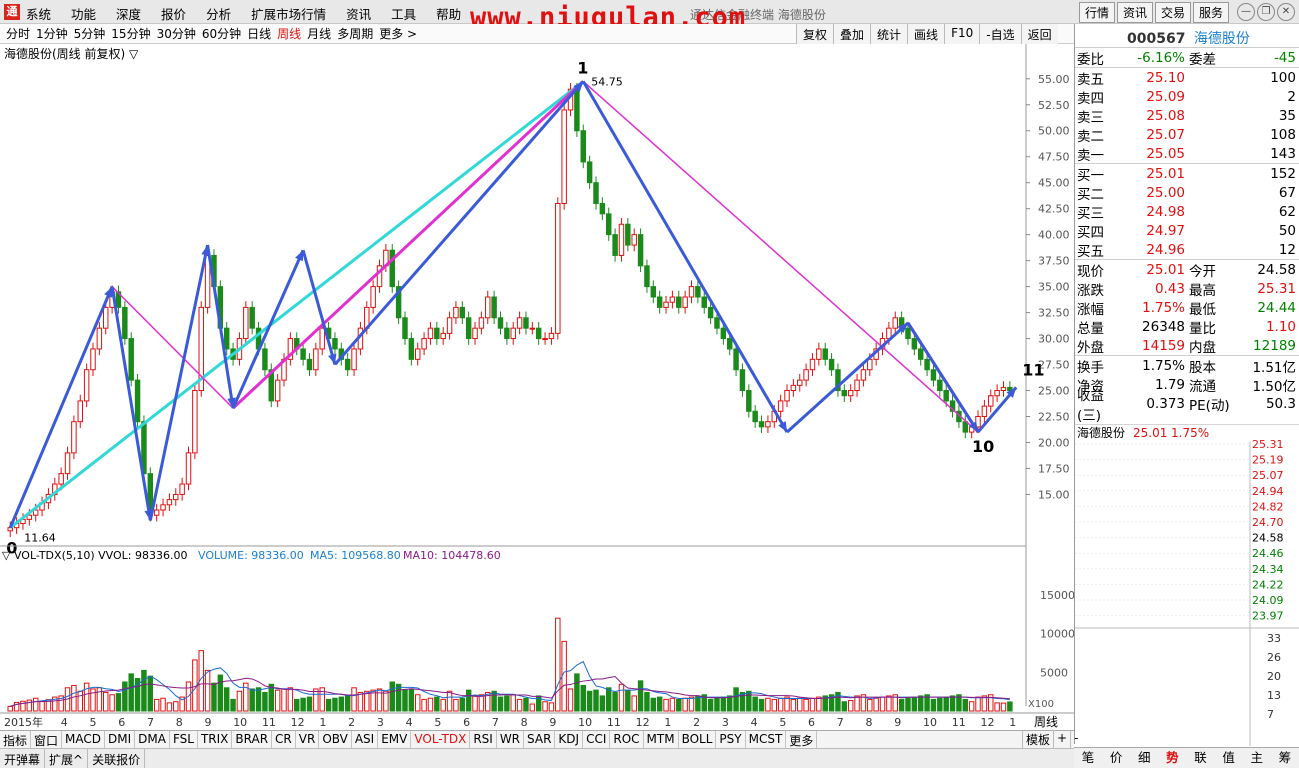 The height and width of the screenshot is (768, 1299). What do you see at coordinates (698, 739) in the screenshot?
I see `indicator-tab-21: BOLL` at bounding box center [698, 739].